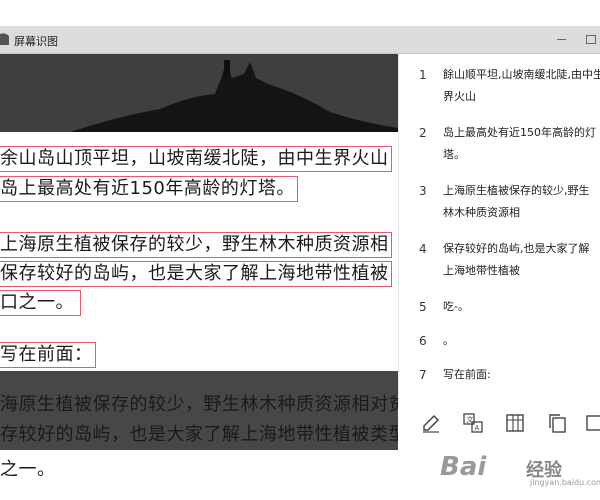 The height and width of the screenshot is (500, 600). What do you see at coordinates (199, 404) in the screenshot?
I see `faded-line-1: 海原生植被保存的较少，野生林木种质资源相对贫` at bounding box center [199, 404].